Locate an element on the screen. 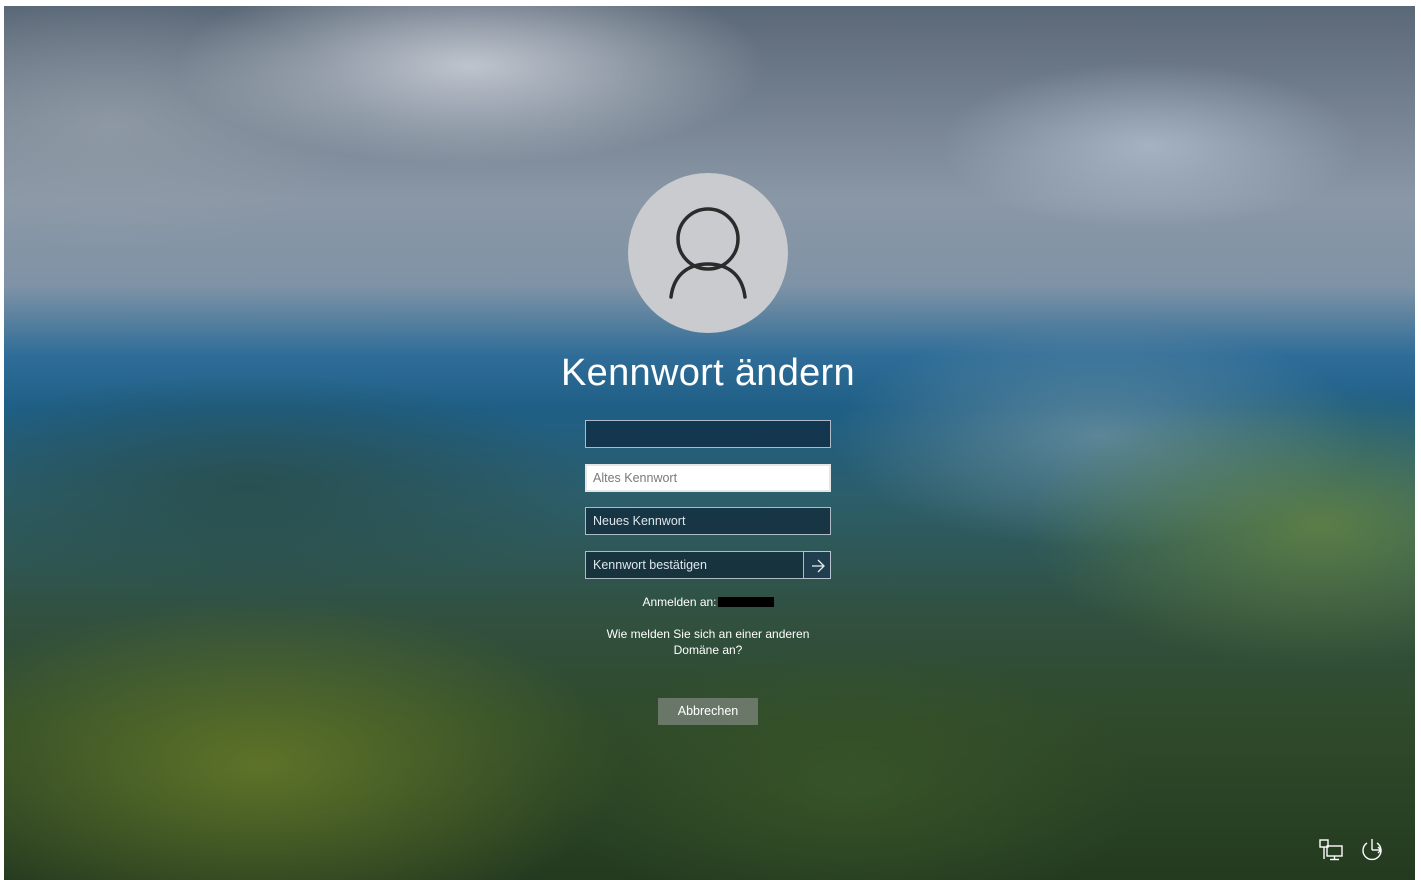  accessibility-button is located at coordinates (1371, 850).